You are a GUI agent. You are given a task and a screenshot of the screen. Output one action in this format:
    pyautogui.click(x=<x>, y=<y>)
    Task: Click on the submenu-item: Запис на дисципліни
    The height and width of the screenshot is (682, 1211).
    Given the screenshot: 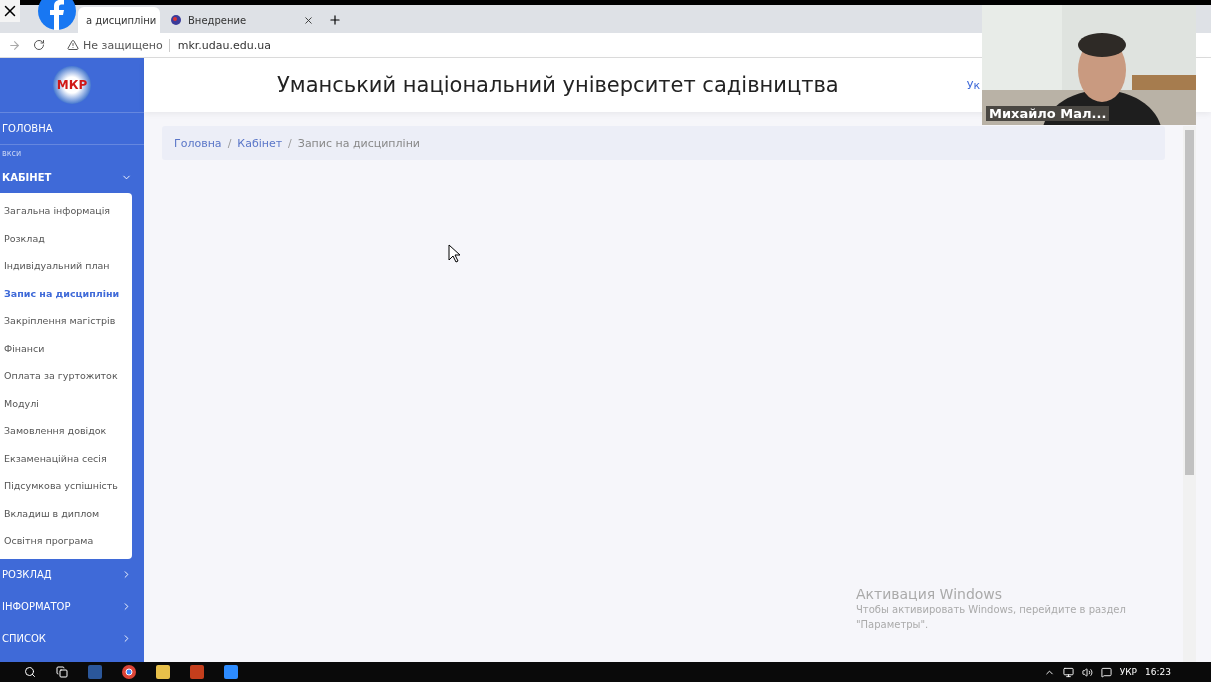 What is the action you would take?
    pyautogui.click(x=66, y=293)
    